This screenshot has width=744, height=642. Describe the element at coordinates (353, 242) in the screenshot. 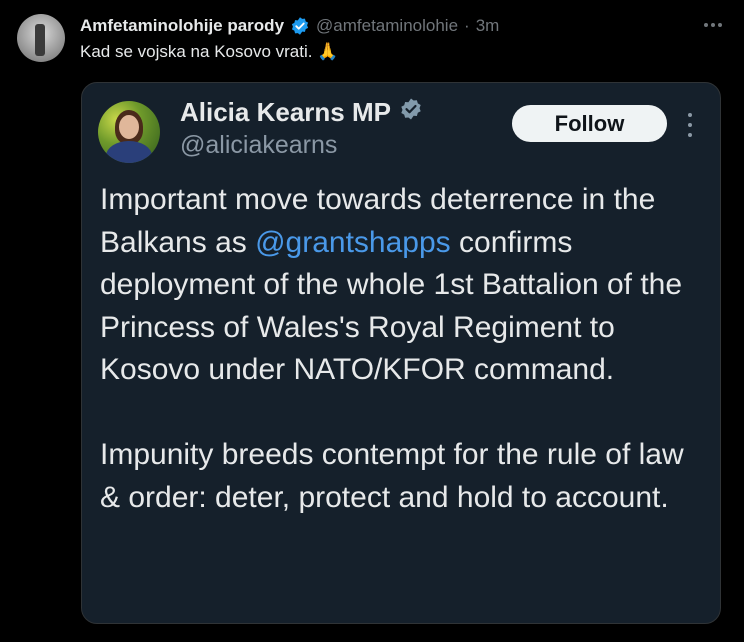

I see `mention-link: @grantshapps` at that location.